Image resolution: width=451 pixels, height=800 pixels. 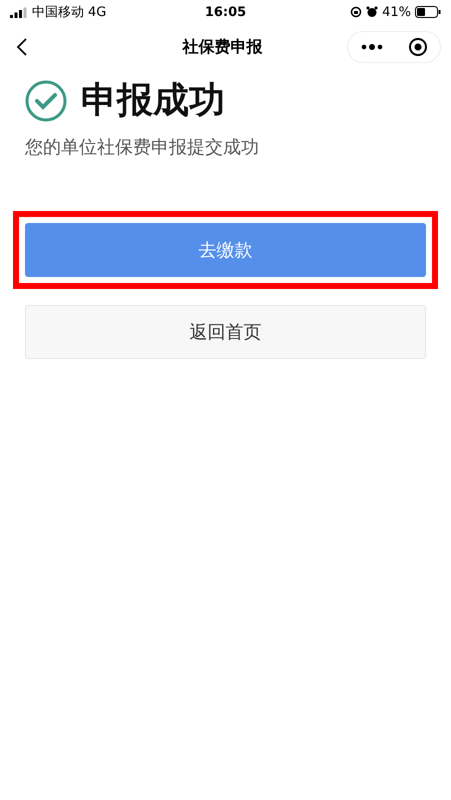 I want to click on signal-icon, so click(x=19, y=12).